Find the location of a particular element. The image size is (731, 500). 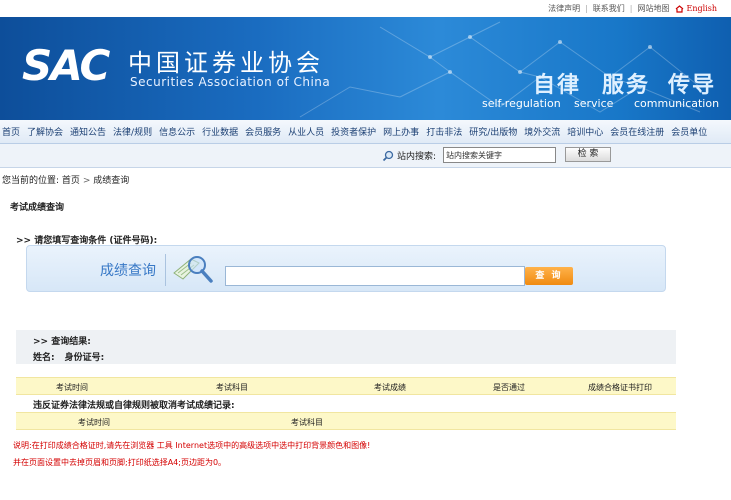

note-line-2: 并在页面设置中去掉页眉和页脚;打印纸选择A4;页边距为0。 is located at coordinates (120, 462).